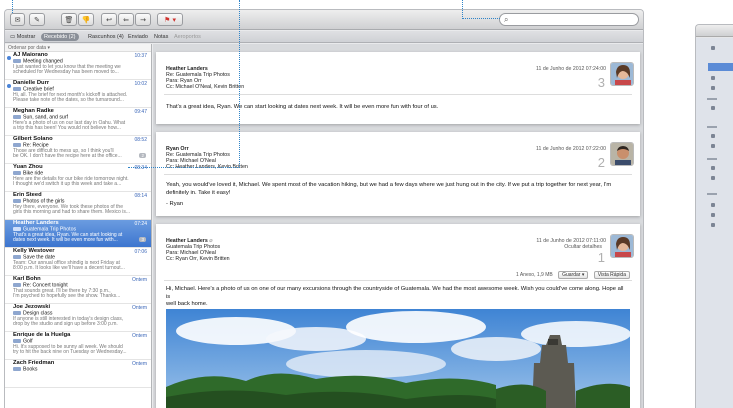 Image resolution: width=733 pixels, height=408 pixels. Describe the element at coordinates (187, 37) in the screenshot. I see `favorite-reminders: Aeroportos` at that location.